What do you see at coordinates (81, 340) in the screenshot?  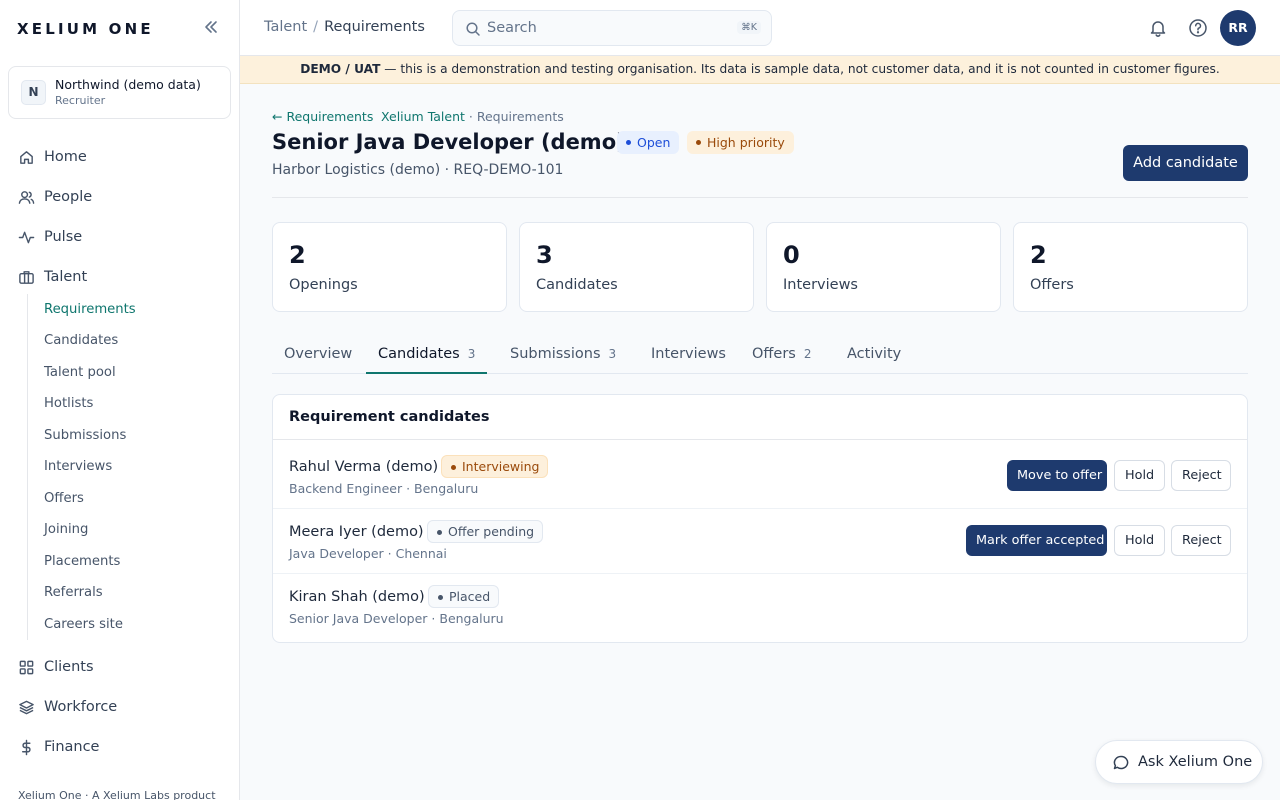 I see `subnav-candidates: Candidates` at bounding box center [81, 340].